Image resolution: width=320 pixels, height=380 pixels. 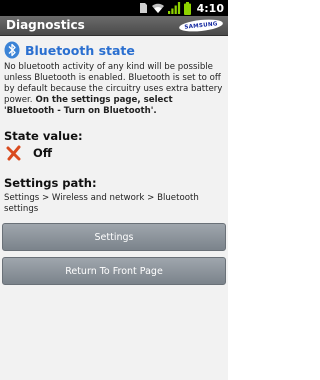 I want to click on section-title: Bluetooth state, so click(x=80, y=50).